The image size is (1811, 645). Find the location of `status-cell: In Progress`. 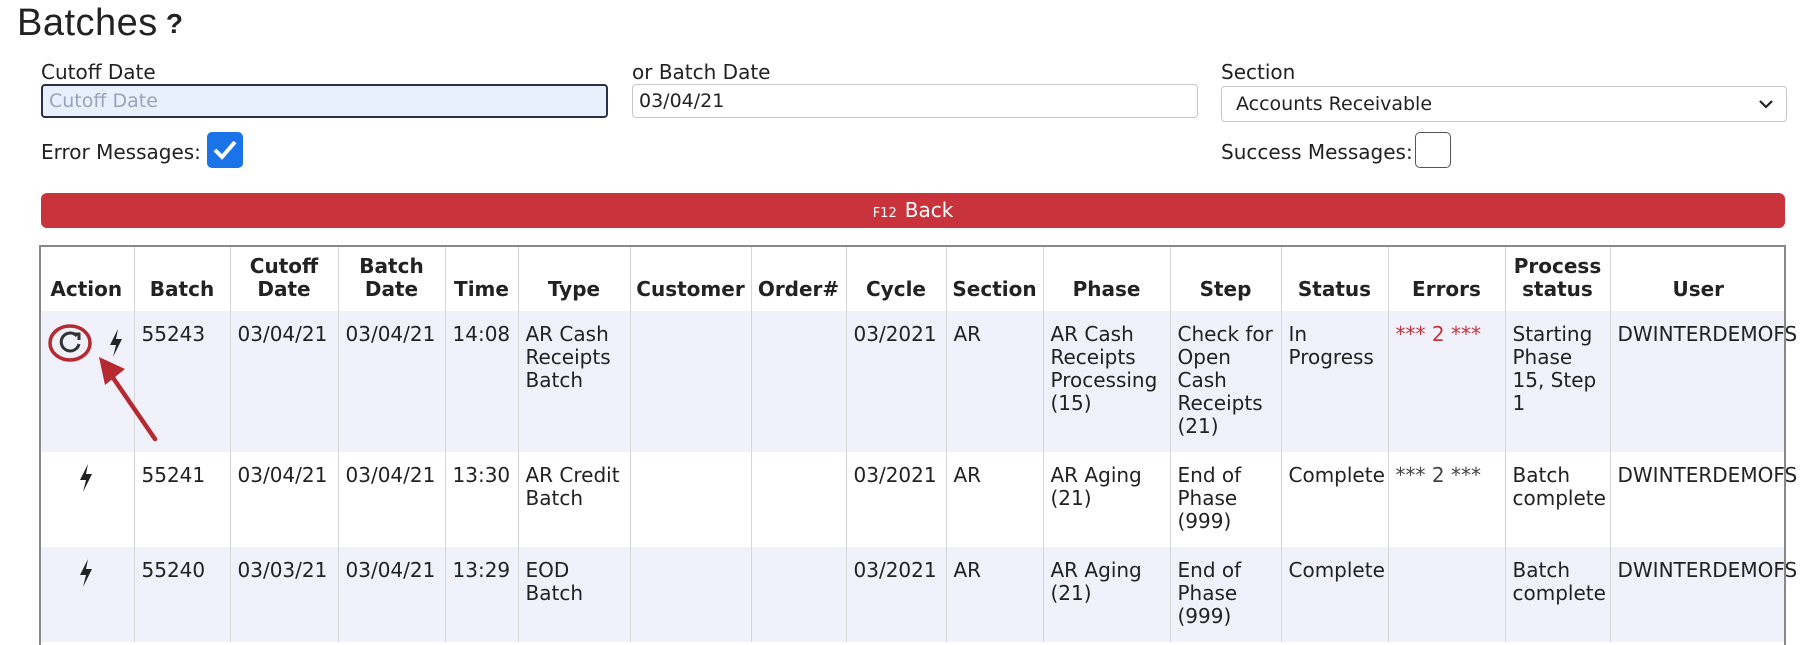

status-cell: In Progress is located at coordinates (1335, 381).